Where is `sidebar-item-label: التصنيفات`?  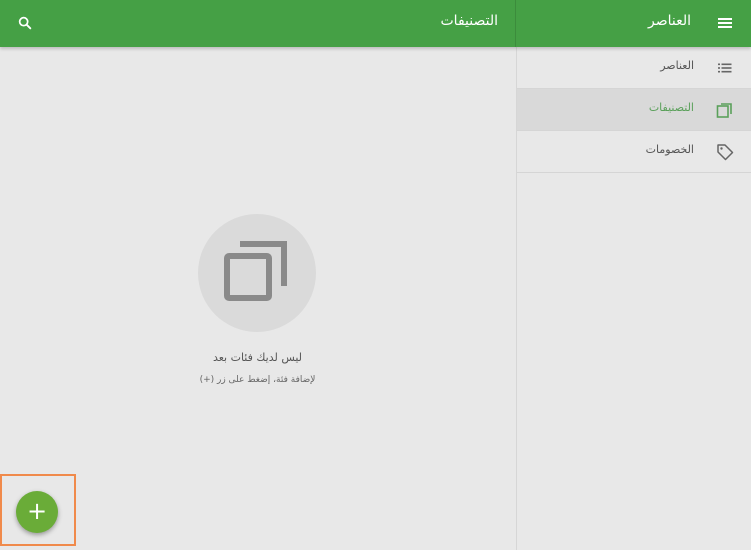 sidebar-item-label: التصنيفات is located at coordinates (671, 107).